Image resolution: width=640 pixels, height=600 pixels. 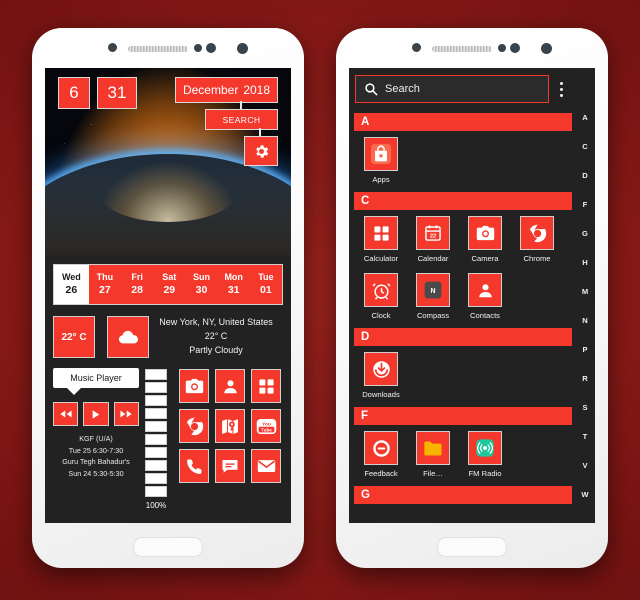 What do you see at coordinates (472, 547) in the screenshot?
I see `home-button-right` at bounding box center [472, 547].